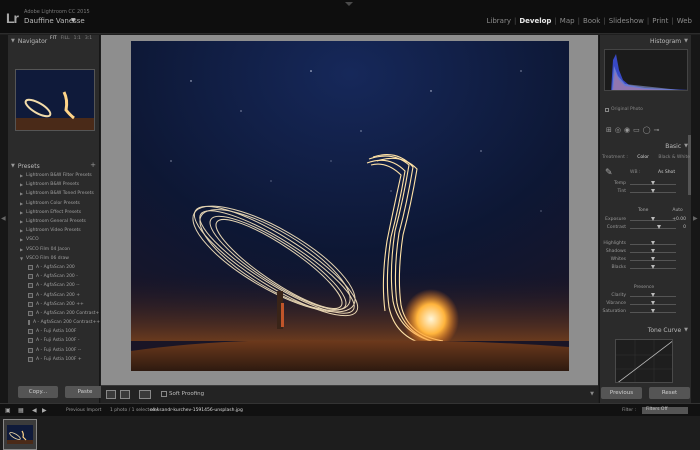 The image size is (700, 450). What do you see at coordinates (666, 172) in the screenshot?
I see `wb-select: As Shot` at bounding box center [666, 172].